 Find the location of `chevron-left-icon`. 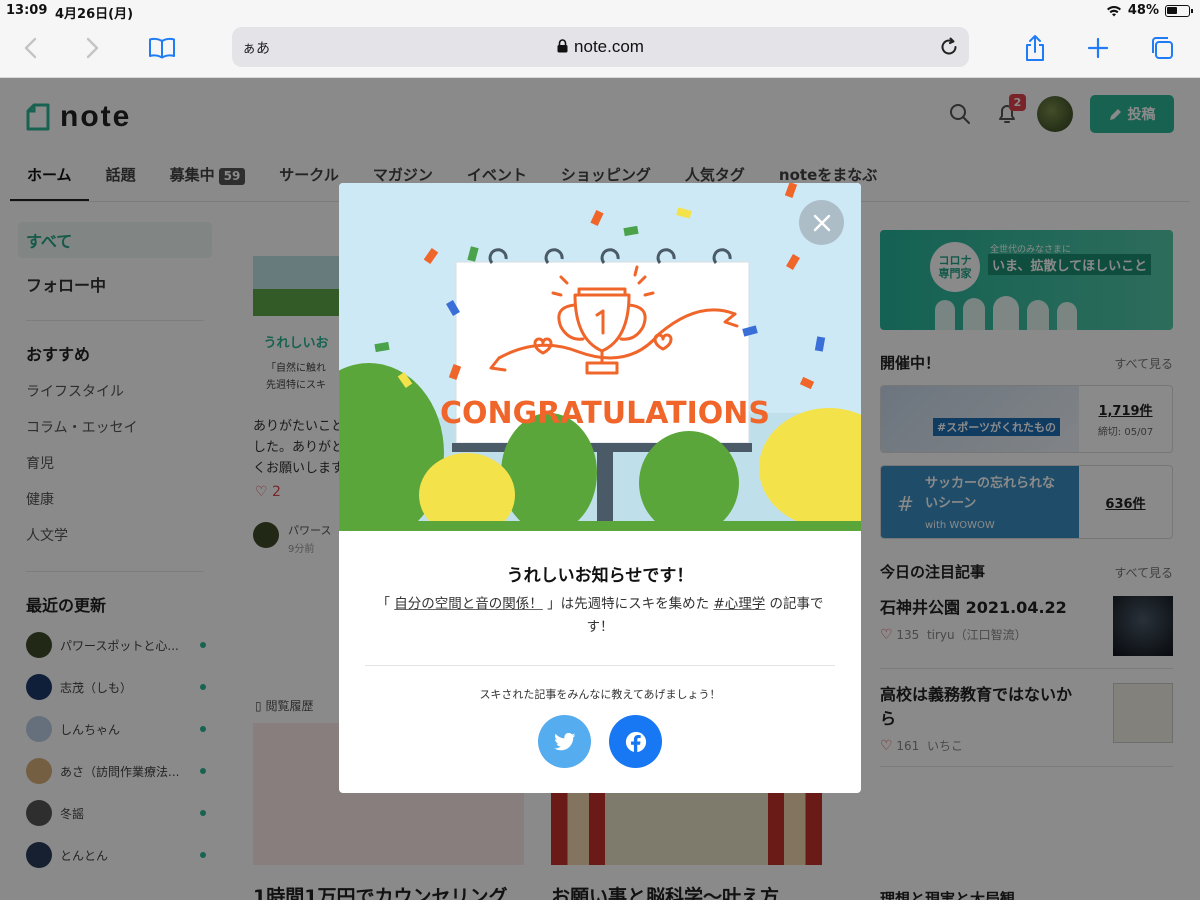

chevron-left-icon is located at coordinates (30, 48).